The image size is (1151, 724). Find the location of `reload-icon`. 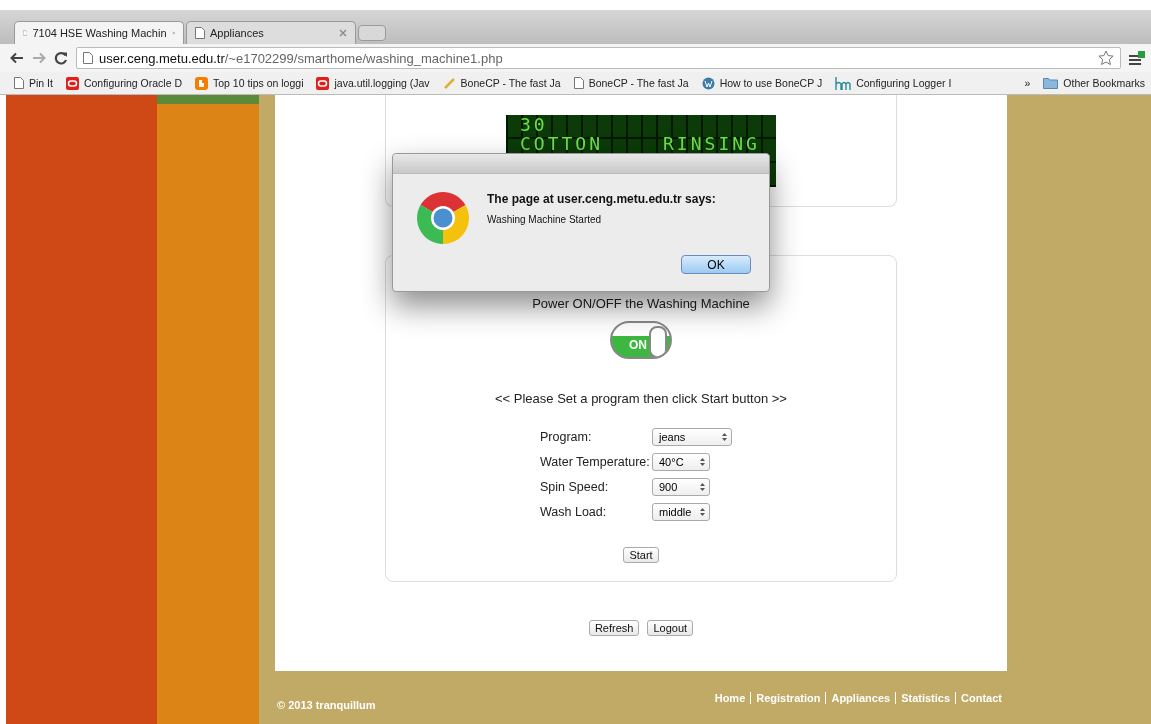

reload-icon is located at coordinates (61, 58).